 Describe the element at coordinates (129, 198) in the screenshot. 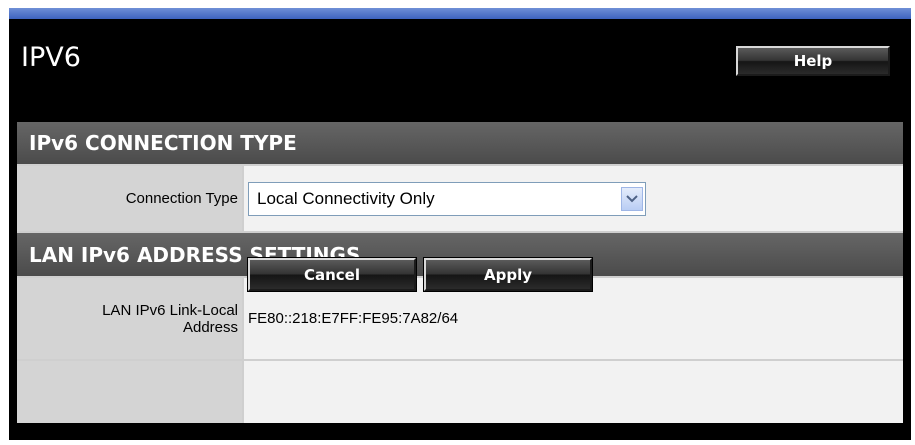

I see `connection-type-label: Connection Type` at that location.